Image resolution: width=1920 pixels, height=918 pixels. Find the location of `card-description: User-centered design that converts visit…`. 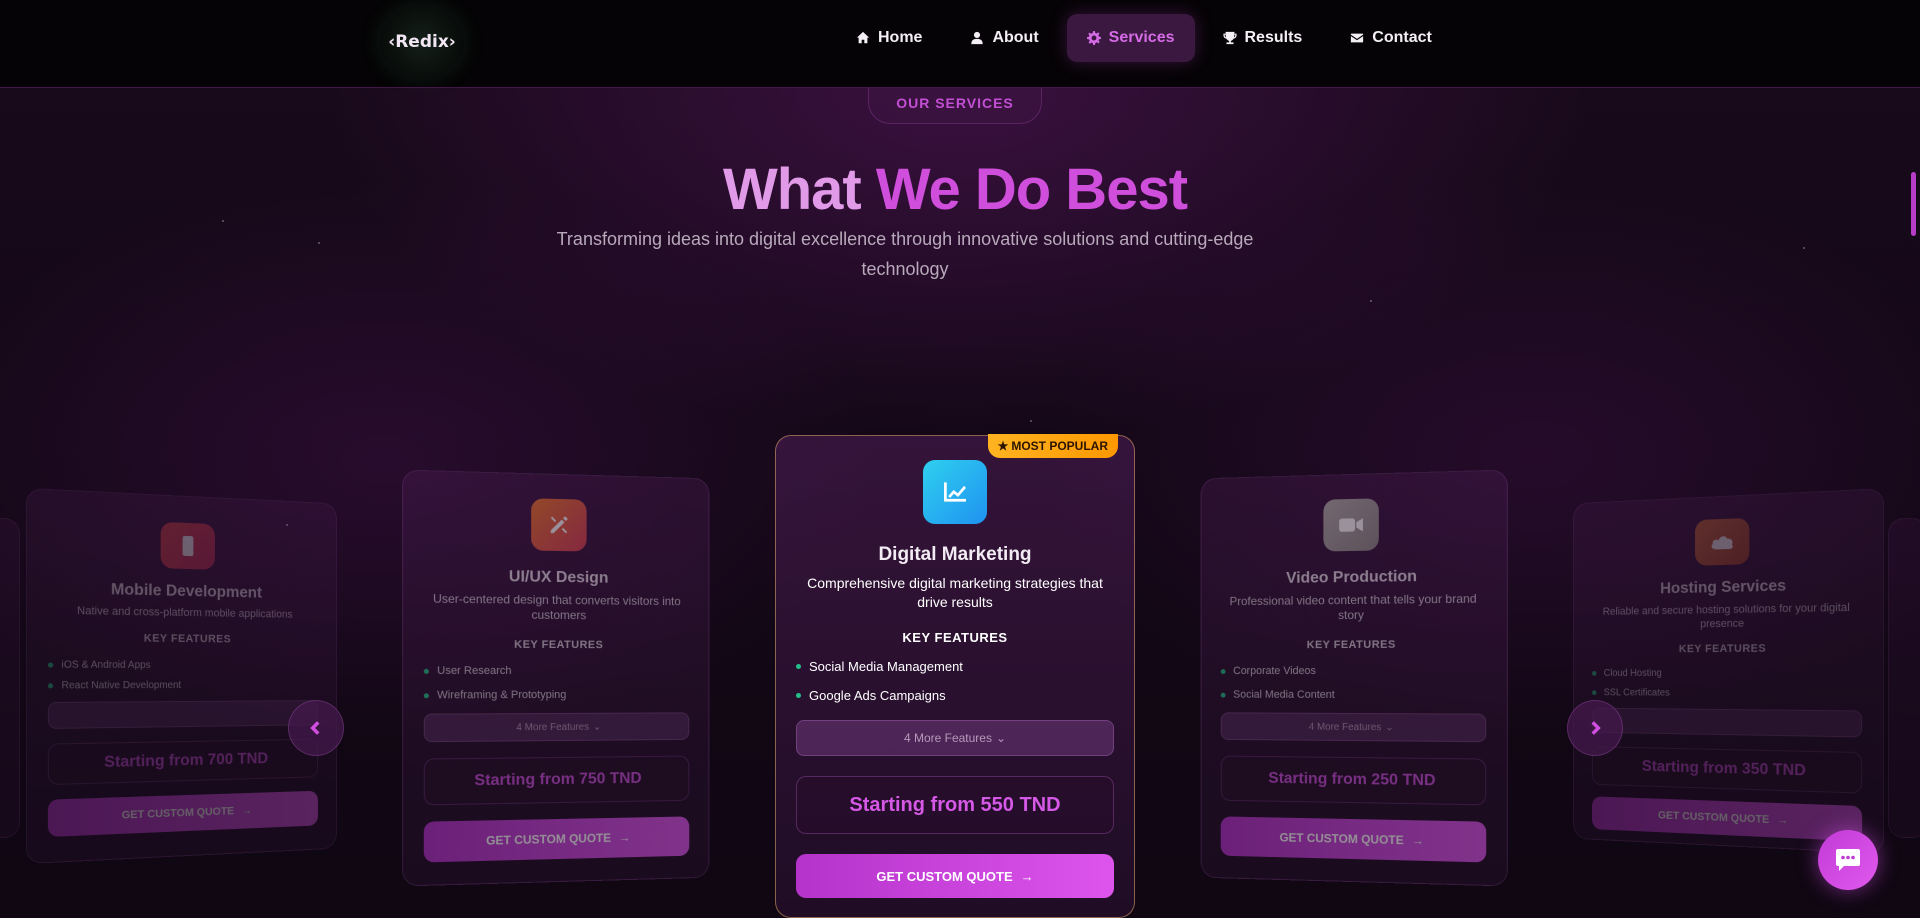

card-description: User-centered design that converts visit… is located at coordinates (556, 607).